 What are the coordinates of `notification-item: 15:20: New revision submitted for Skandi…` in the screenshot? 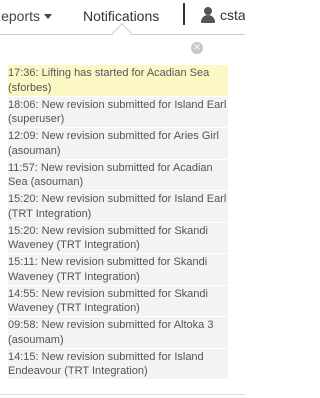 It's located at (118, 238).